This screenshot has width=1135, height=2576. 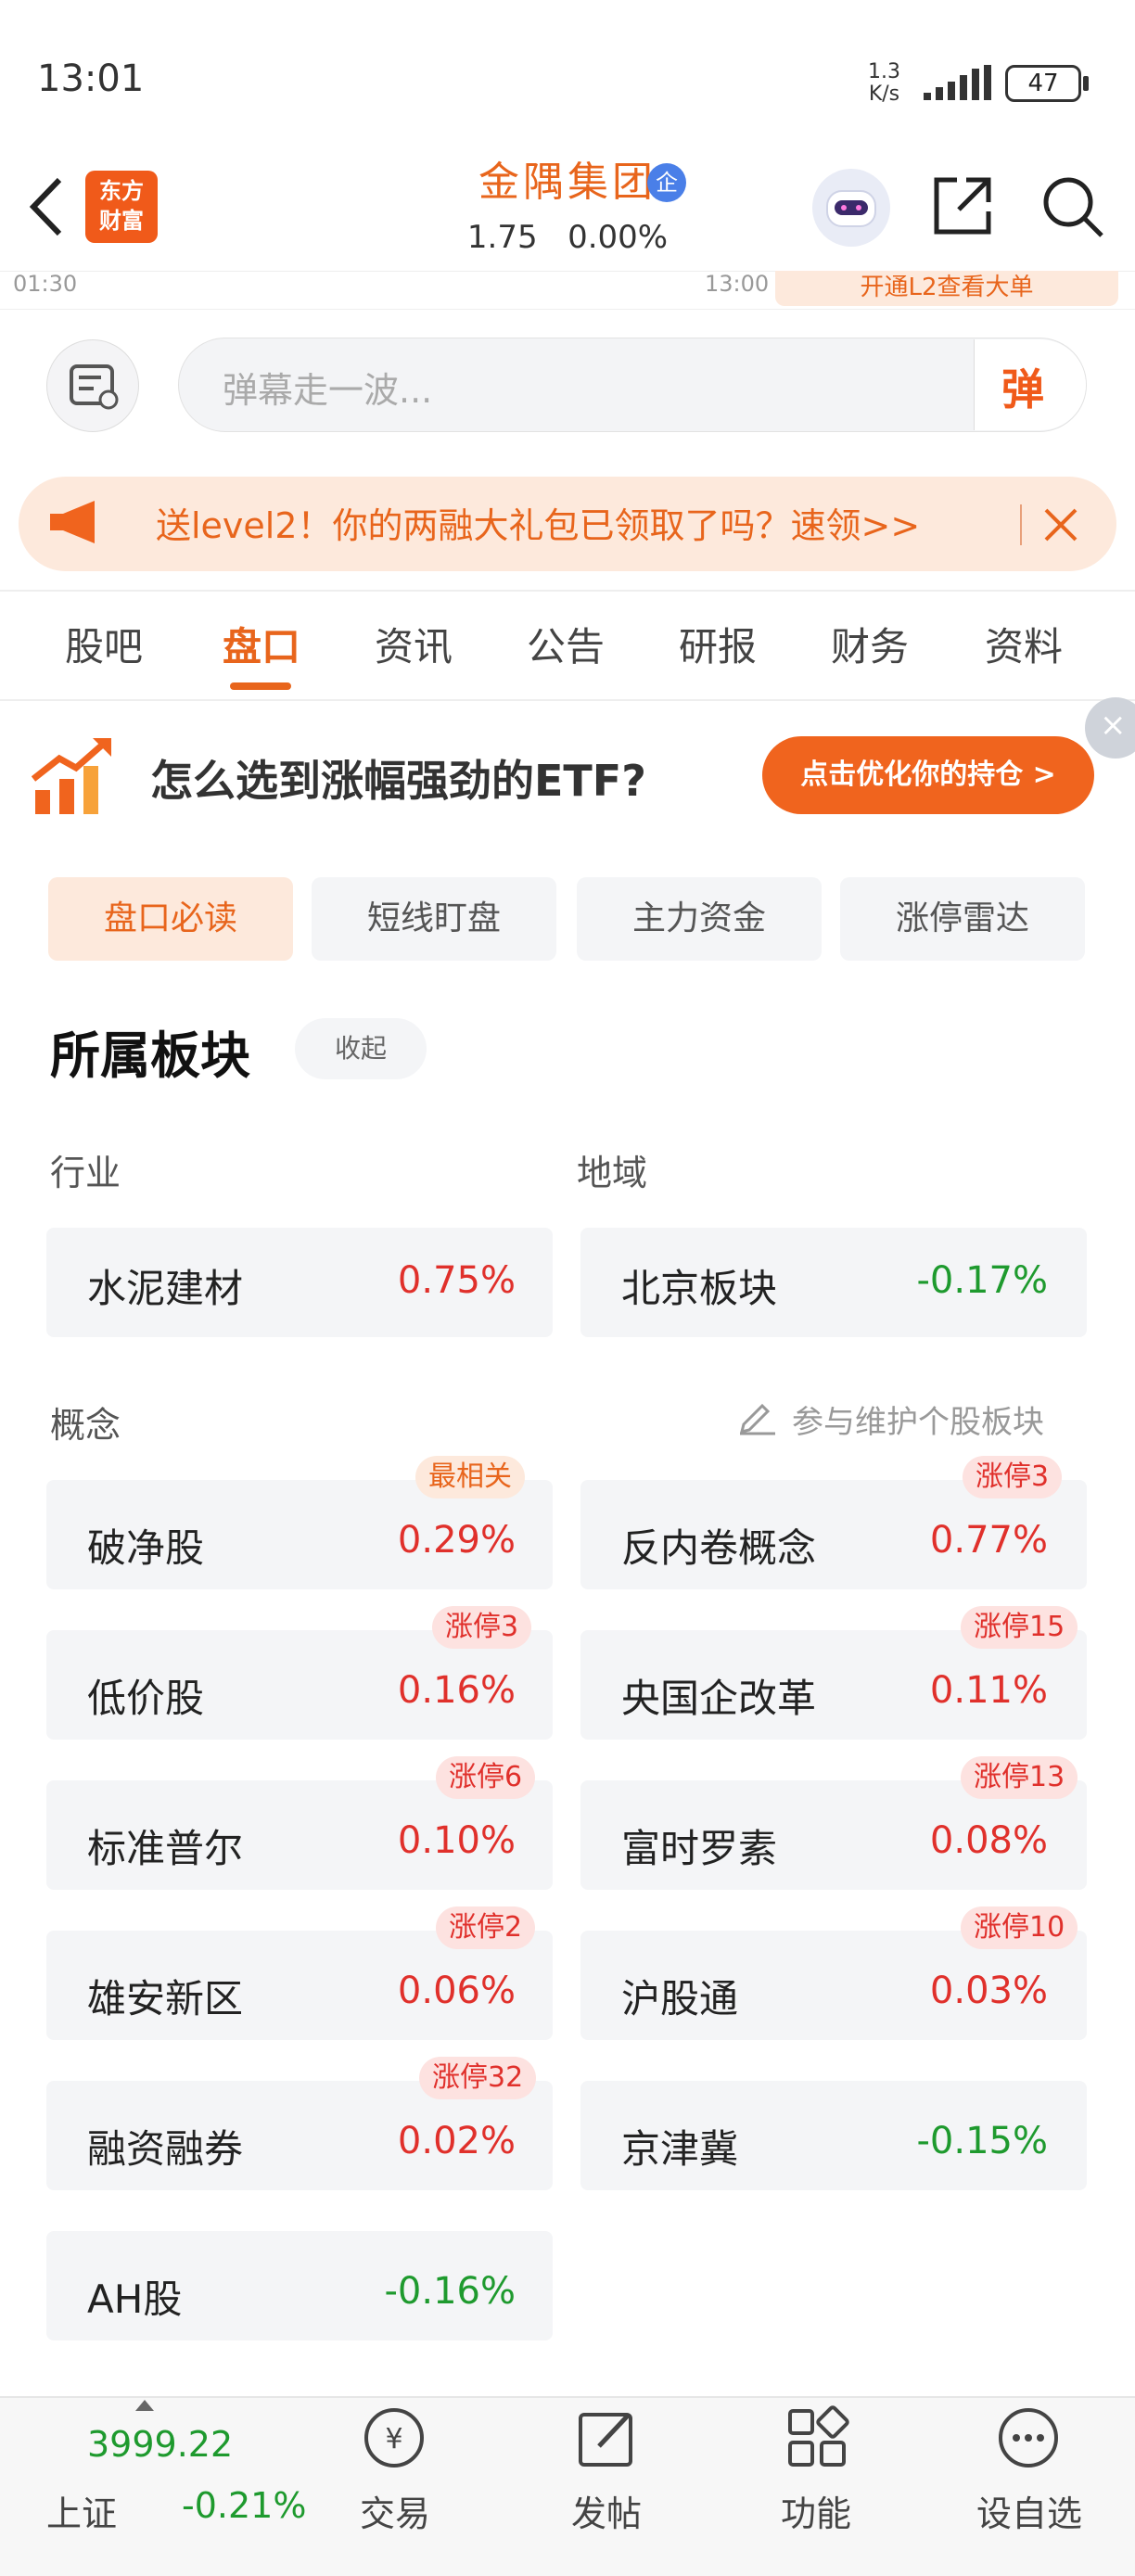 What do you see at coordinates (361, 1049) in the screenshot?
I see `collapse-button: 收起` at bounding box center [361, 1049].